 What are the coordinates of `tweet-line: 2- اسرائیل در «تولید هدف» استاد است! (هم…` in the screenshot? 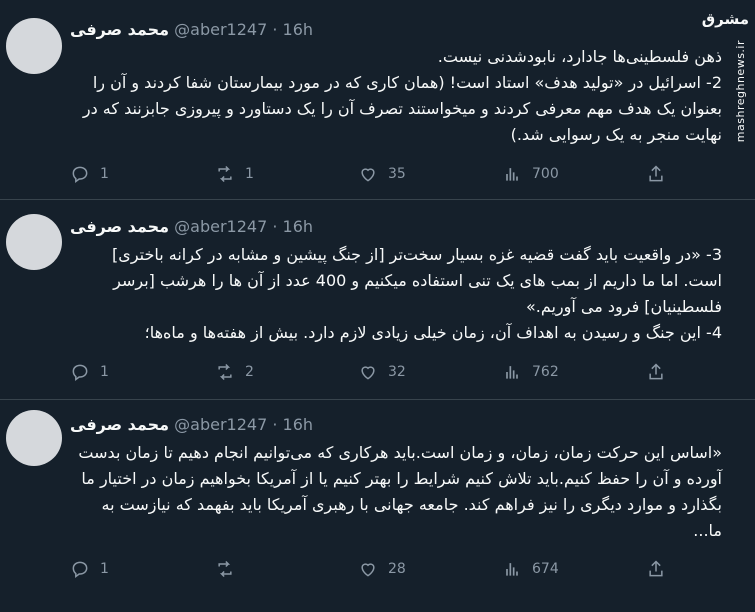 It's located at (402, 108).